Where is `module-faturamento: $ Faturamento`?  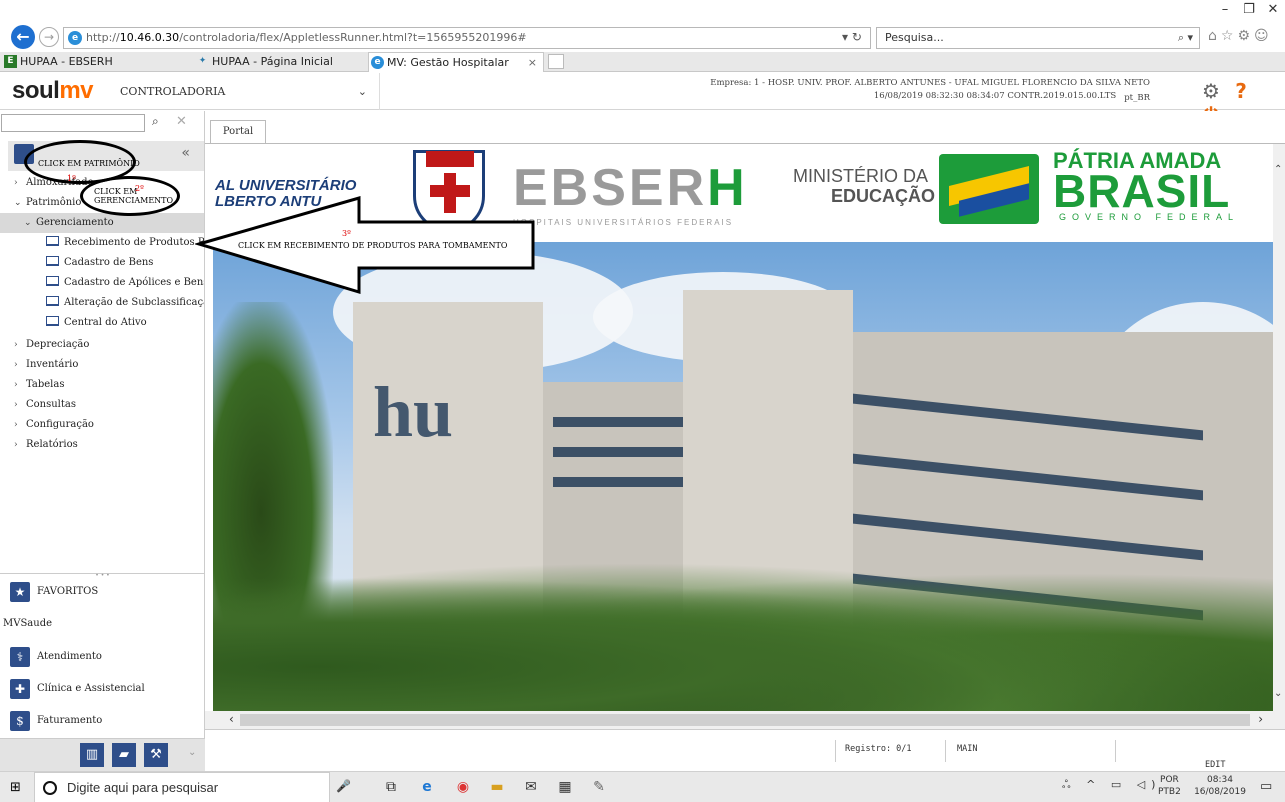
module-faturamento: $ Faturamento is located at coordinates (102, 721).